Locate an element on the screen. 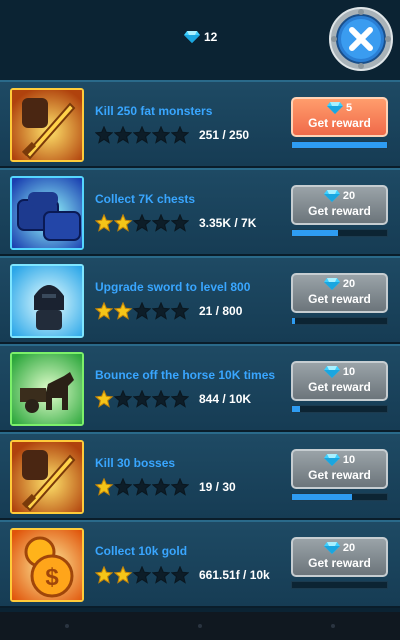  quest-title: Kill 30 bosses is located at coordinates (135, 463).